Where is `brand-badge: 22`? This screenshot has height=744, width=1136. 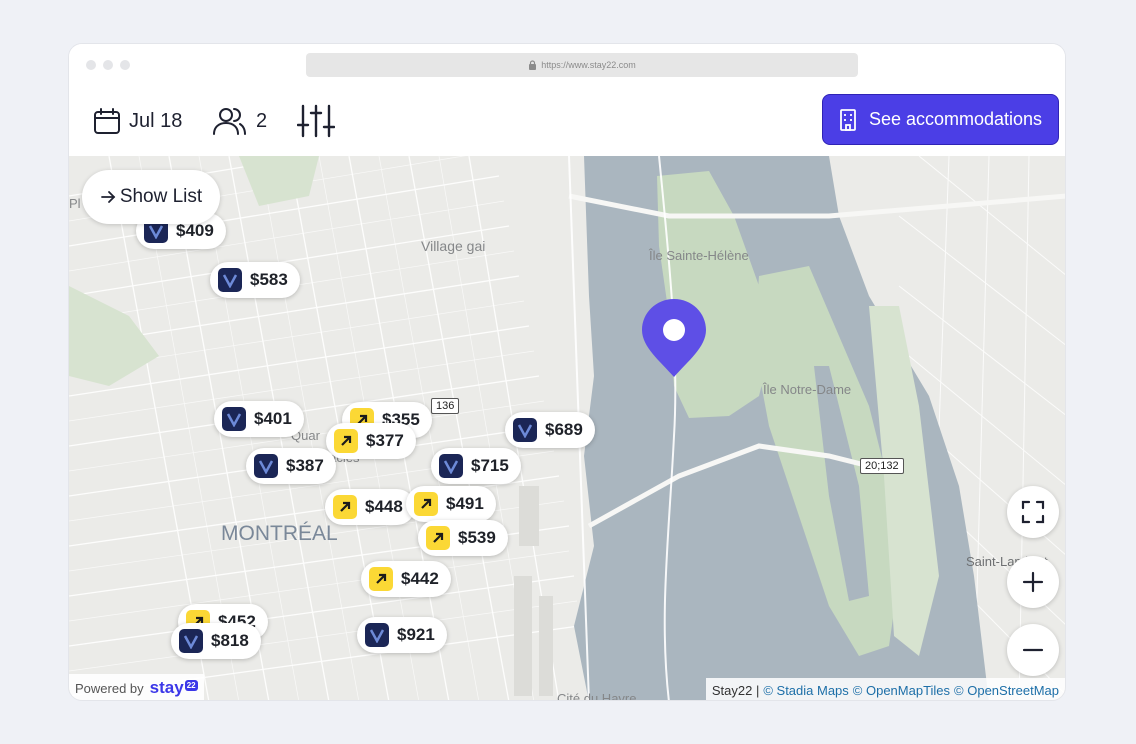 brand-badge: 22 is located at coordinates (191, 685).